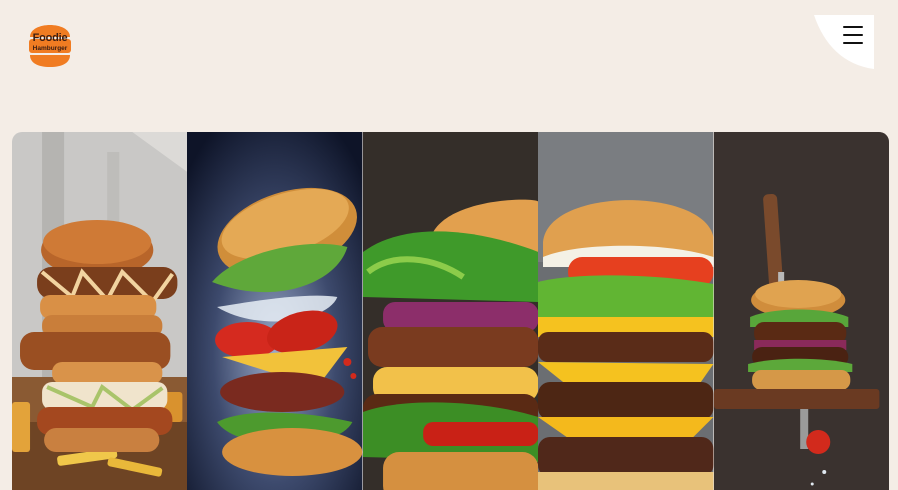 Image resolution: width=898 pixels, height=490 pixels. Describe the element at coordinates (853, 36) in the screenshot. I see `hamburger-menu-icon` at that location.